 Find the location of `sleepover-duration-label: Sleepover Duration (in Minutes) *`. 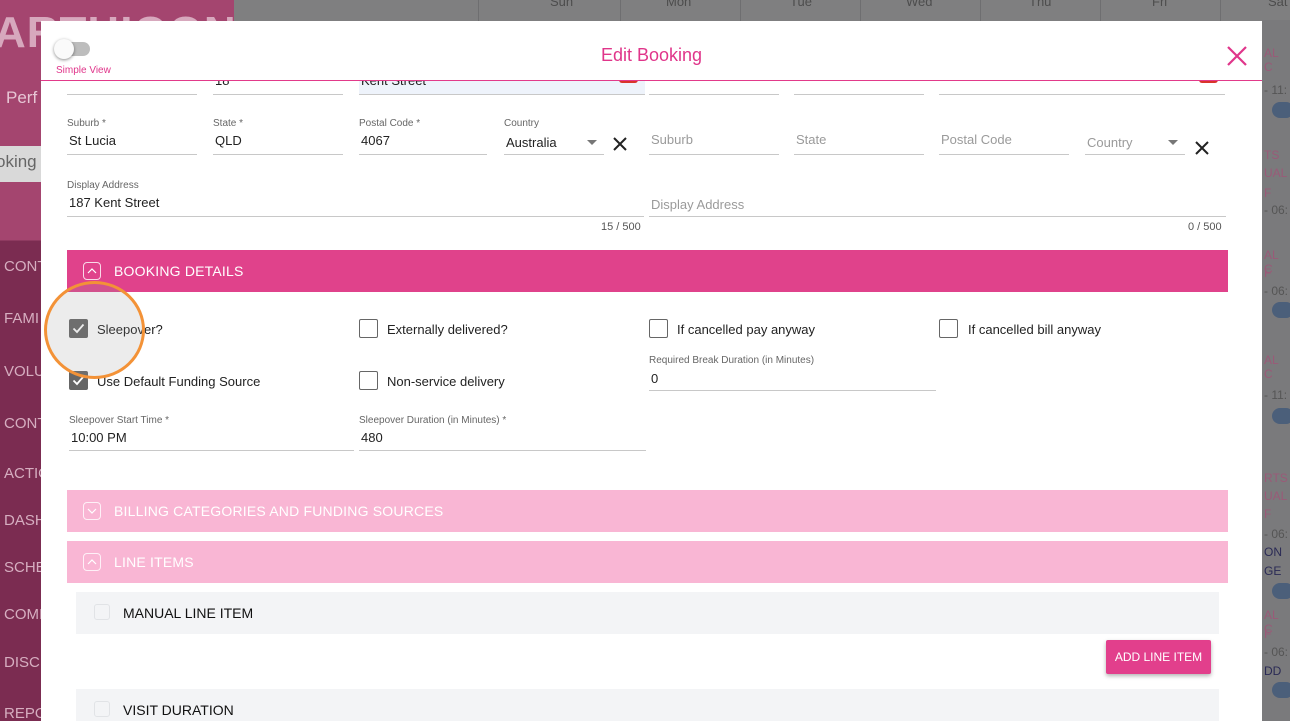

sleepover-duration-label: Sleepover Duration (in Minutes) * is located at coordinates (433, 420).